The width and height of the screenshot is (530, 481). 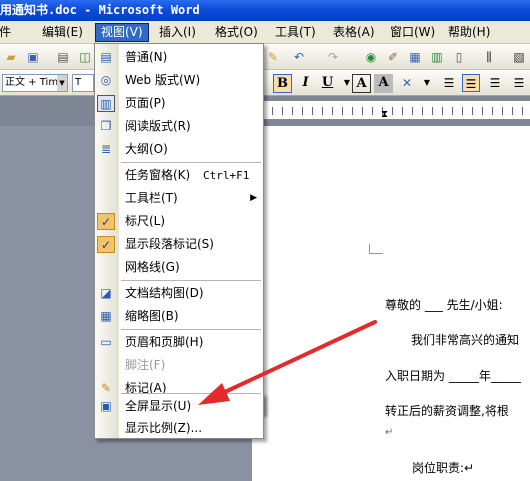 What do you see at coordinates (106, 57) in the screenshot?
I see `normal-view-icon: ▤` at bounding box center [106, 57].